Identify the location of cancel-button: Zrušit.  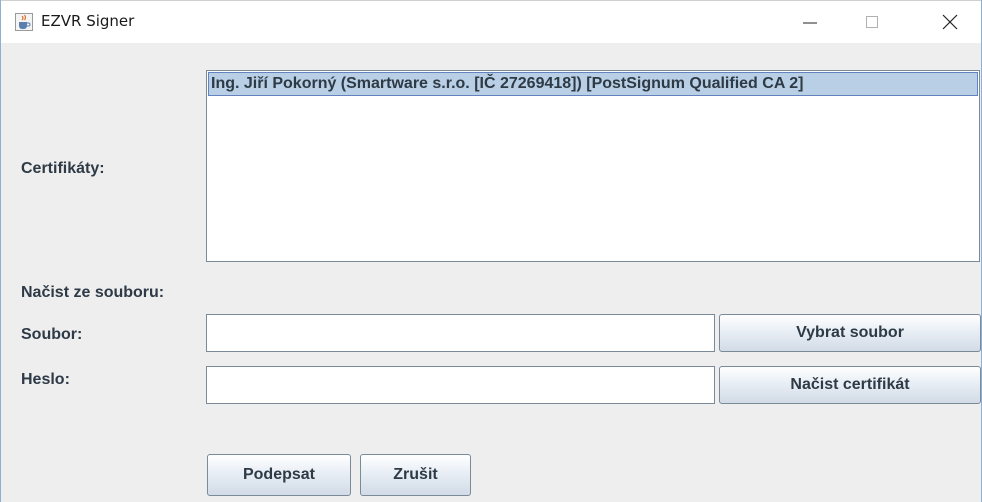
(415, 475).